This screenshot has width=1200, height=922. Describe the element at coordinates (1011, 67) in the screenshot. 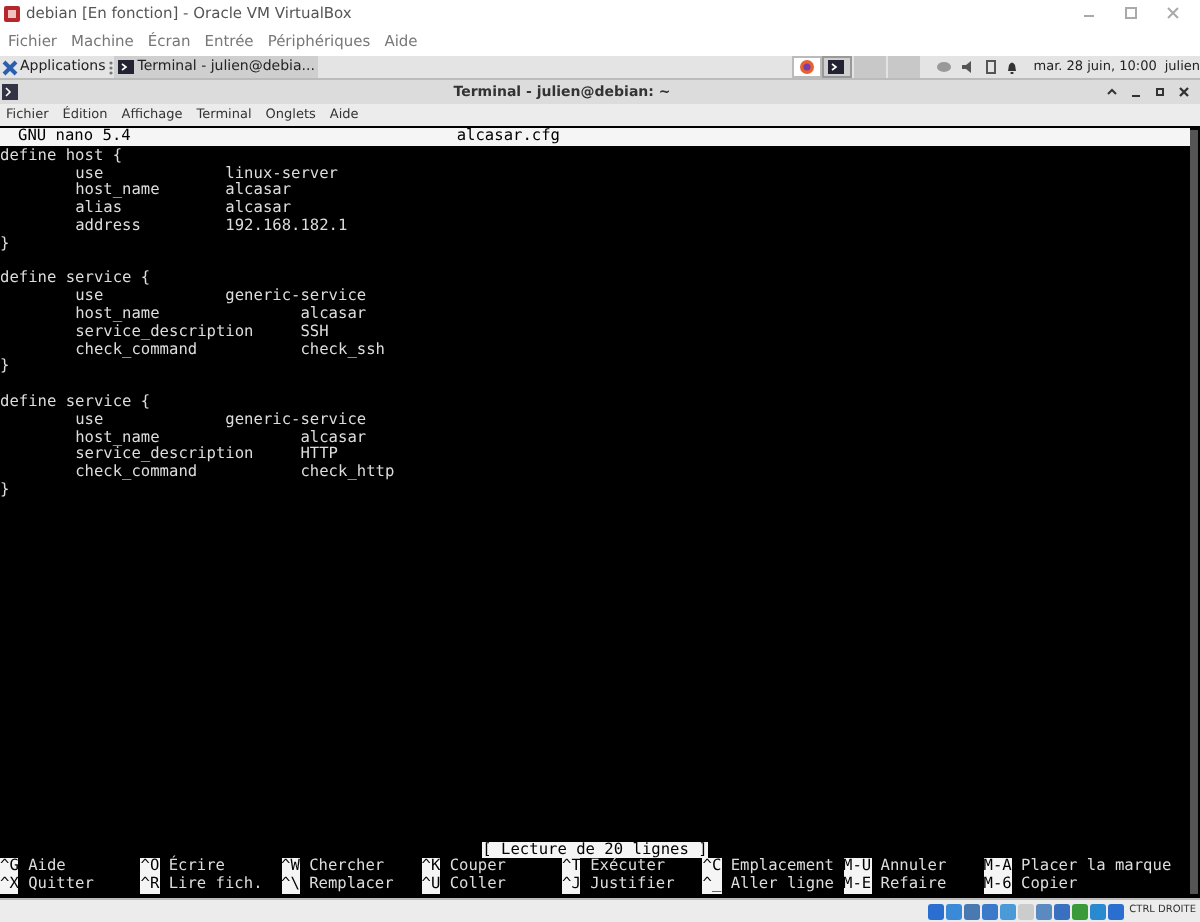

I see `bell-icon` at that location.